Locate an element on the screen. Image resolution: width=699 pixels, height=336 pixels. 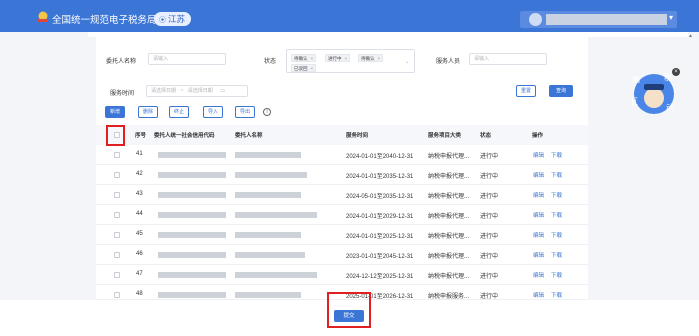
export-button: 导出 is located at coordinates (245, 112).